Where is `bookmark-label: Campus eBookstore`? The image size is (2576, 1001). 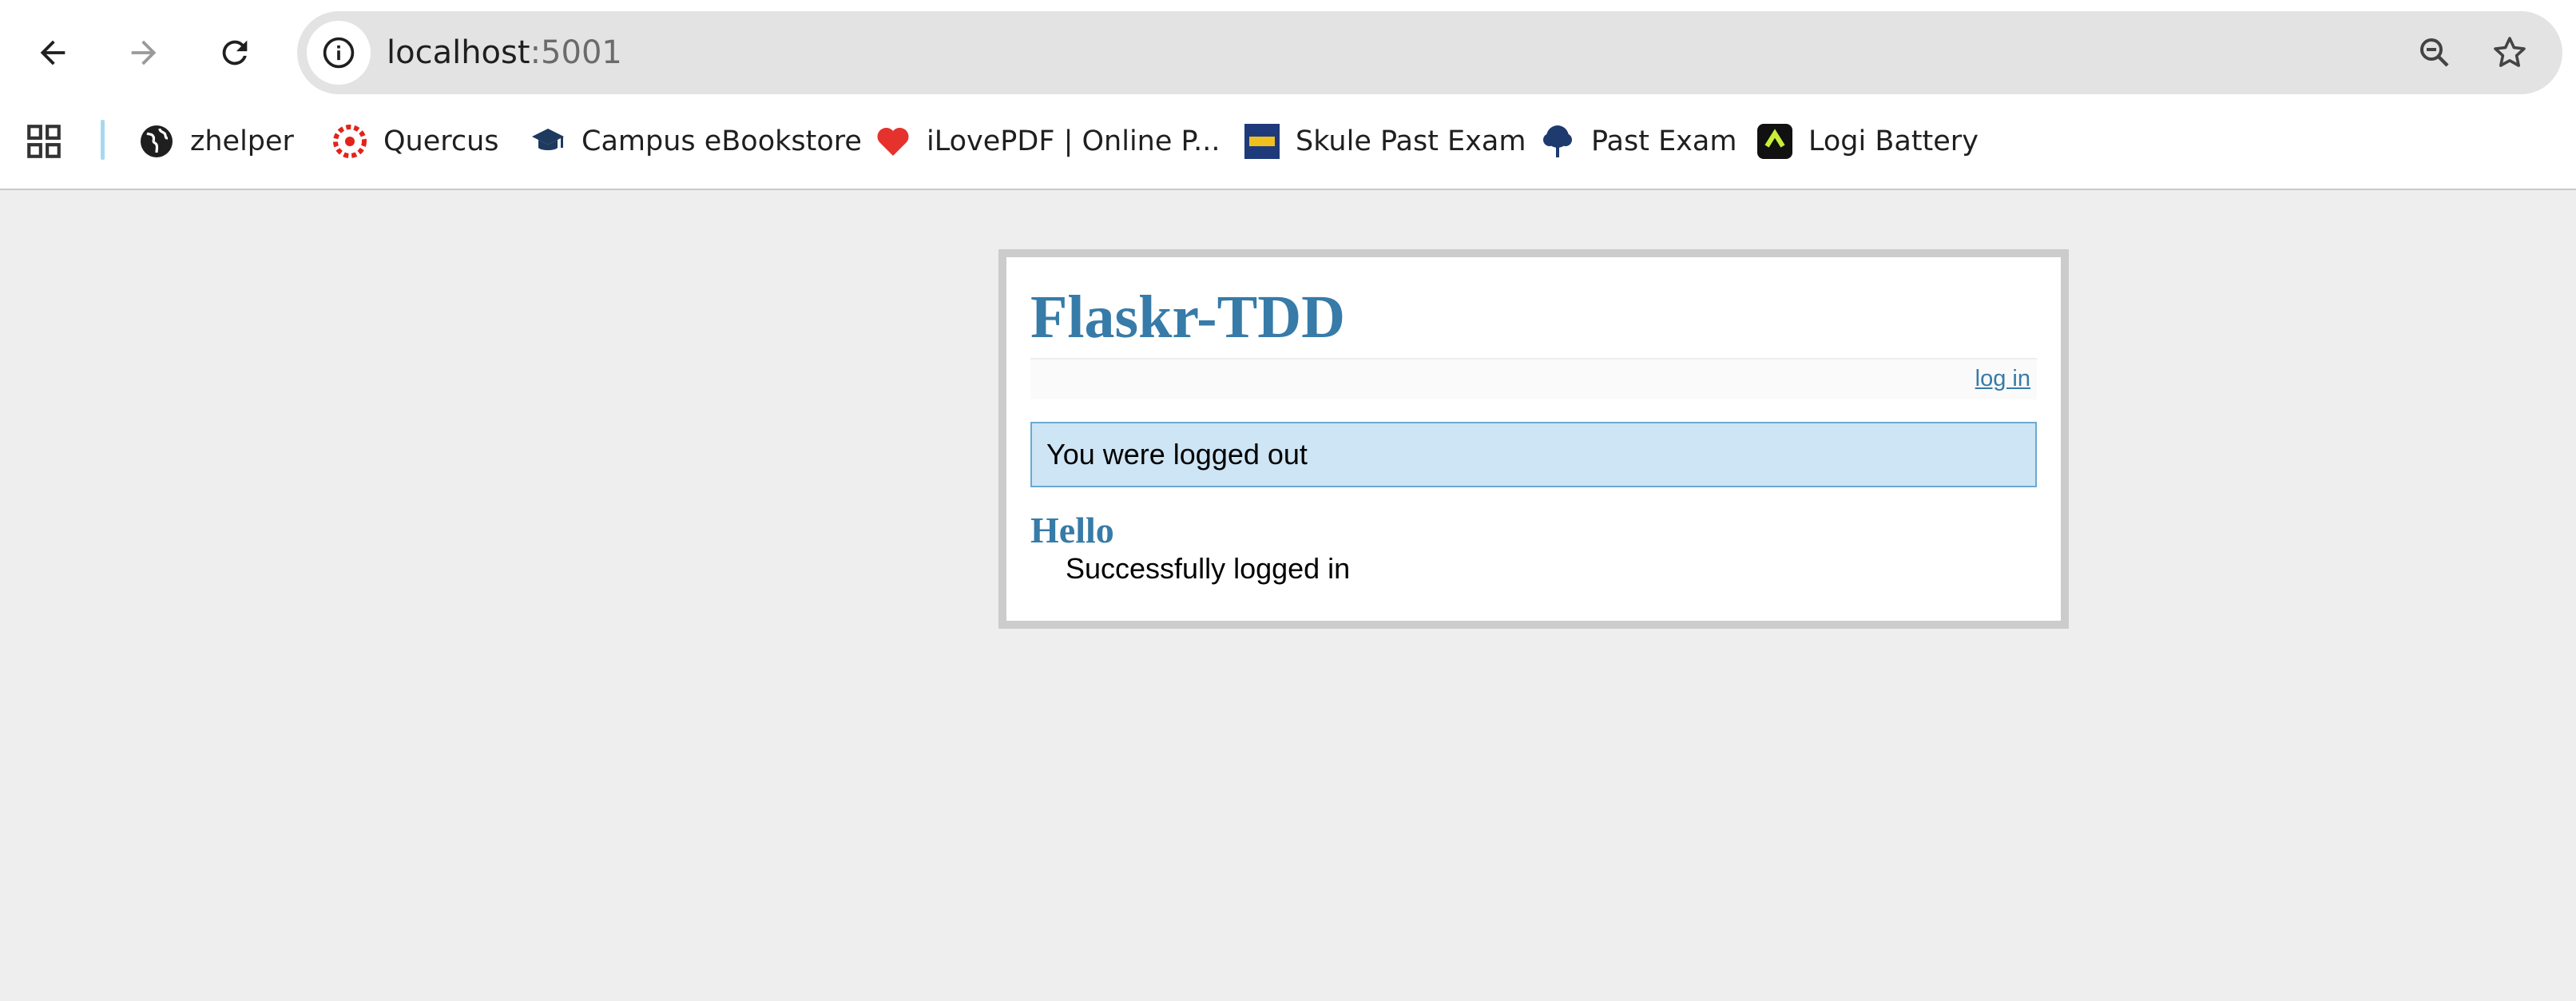 bookmark-label: Campus eBookstore is located at coordinates (722, 141).